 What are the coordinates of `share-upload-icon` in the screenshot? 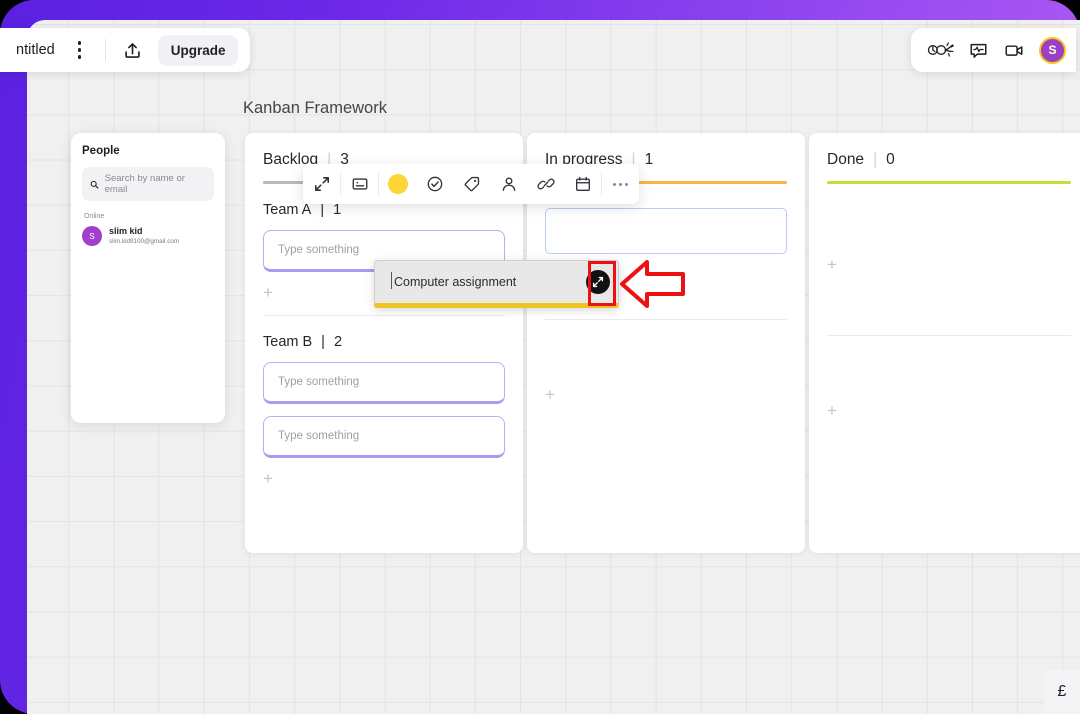 It's located at (133, 50).